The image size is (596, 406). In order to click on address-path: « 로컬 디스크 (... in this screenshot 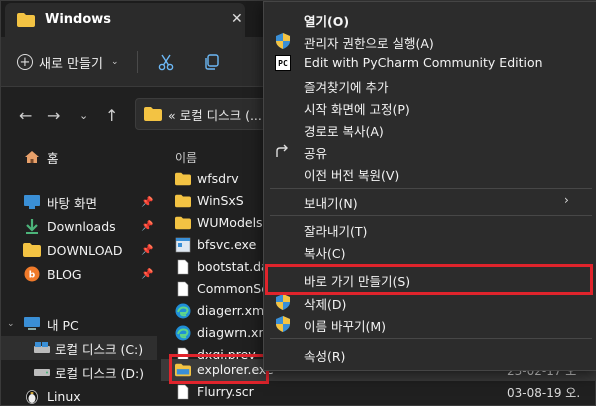, I will do `click(215, 115)`.